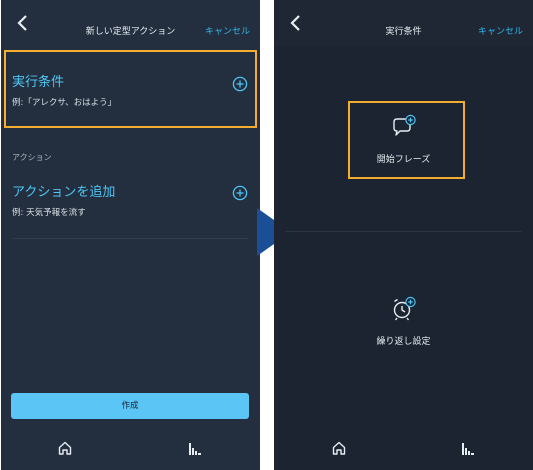 This screenshot has height=470, width=533. Describe the element at coordinates (403, 340) in the screenshot. I see `repeat-settings-option: 繰り返し設定` at that location.